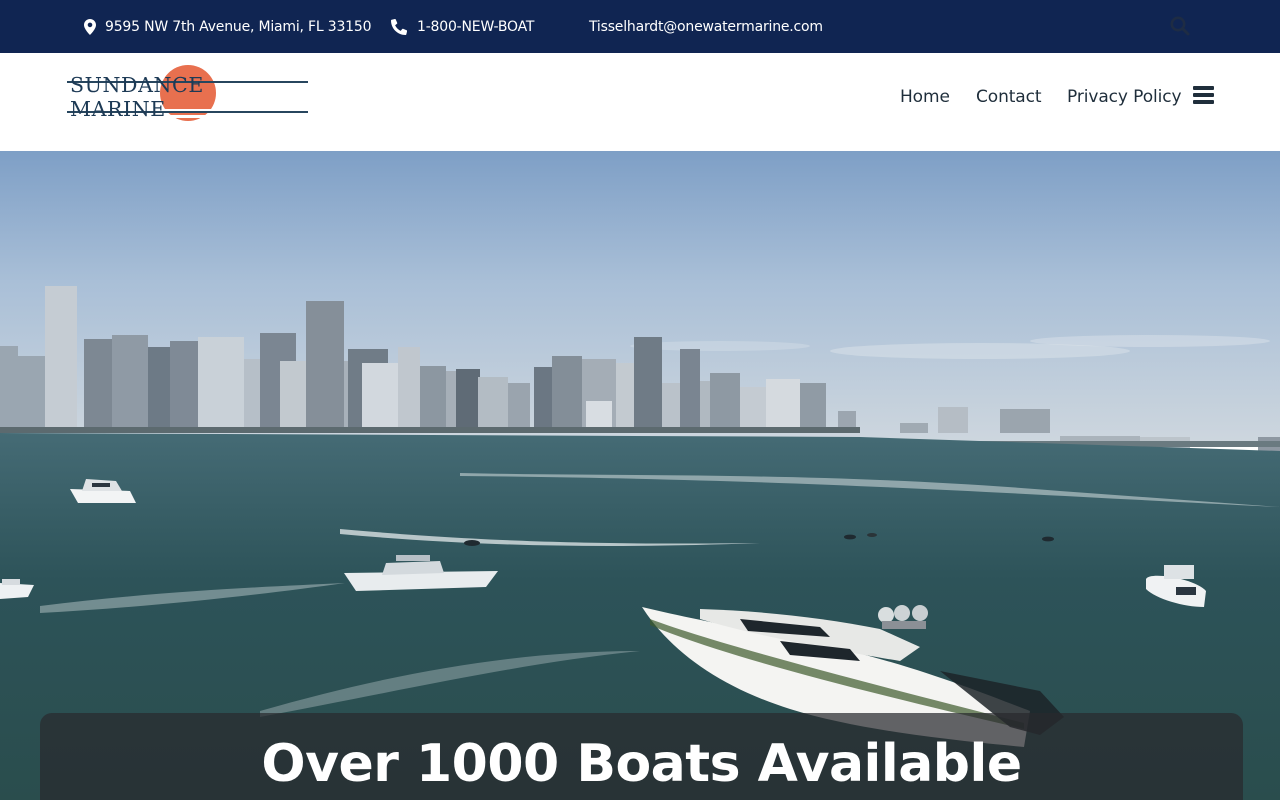 This screenshot has height=800, width=1280. I want to click on nav-item-privacy-policy: Privacy Policy, so click(1124, 97).